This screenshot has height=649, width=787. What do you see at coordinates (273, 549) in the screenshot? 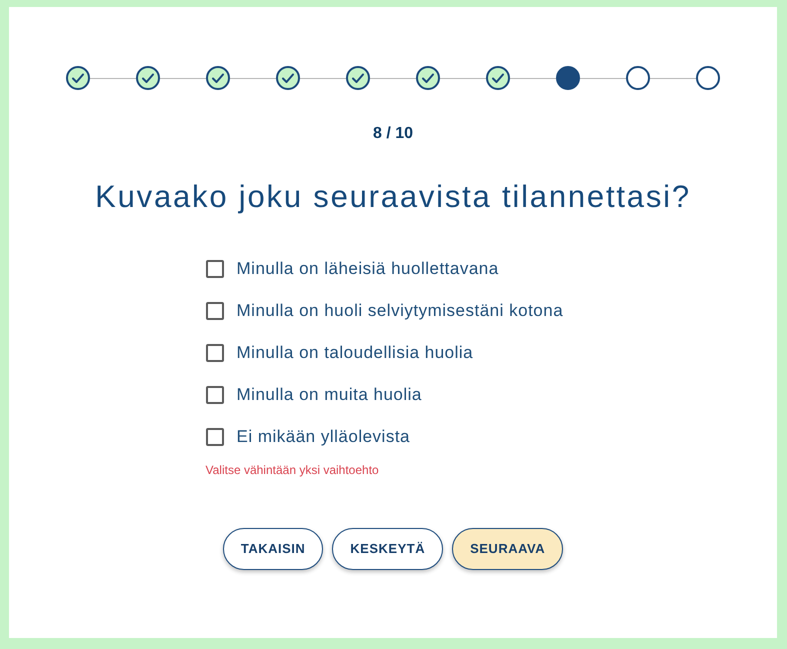
I see `secondary-button: TAKAISIN` at bounding box center [273, 549].